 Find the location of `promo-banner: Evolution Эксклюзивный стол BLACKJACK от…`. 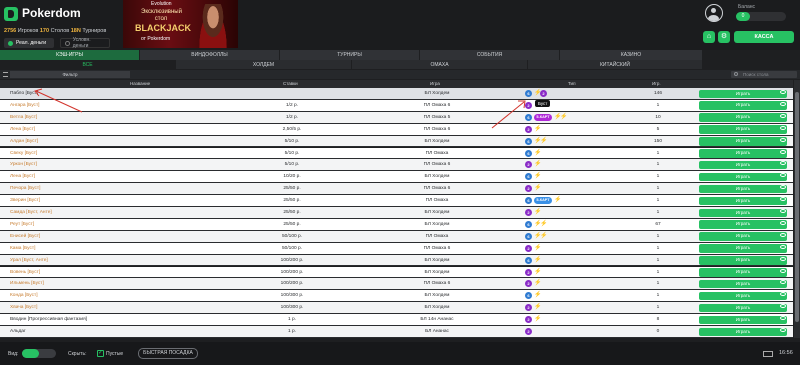

promo-banner: Evolution Эксклюзивный стол BLACKJACK от… is located at coordinates (180, 24).